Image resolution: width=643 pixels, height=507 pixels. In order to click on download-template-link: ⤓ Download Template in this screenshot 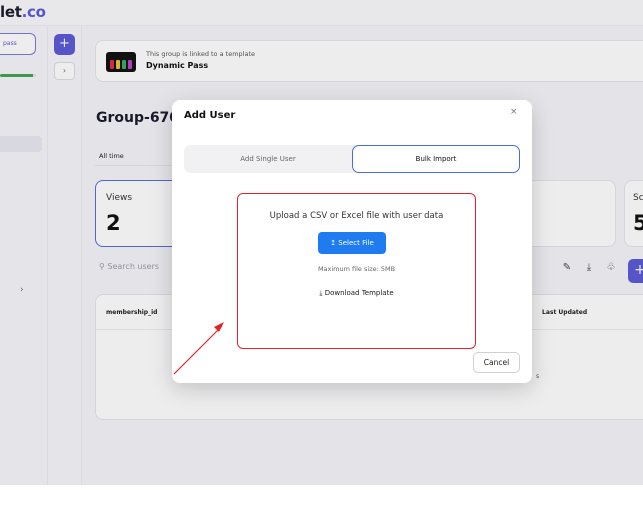, I will do `click(356, 293)`.